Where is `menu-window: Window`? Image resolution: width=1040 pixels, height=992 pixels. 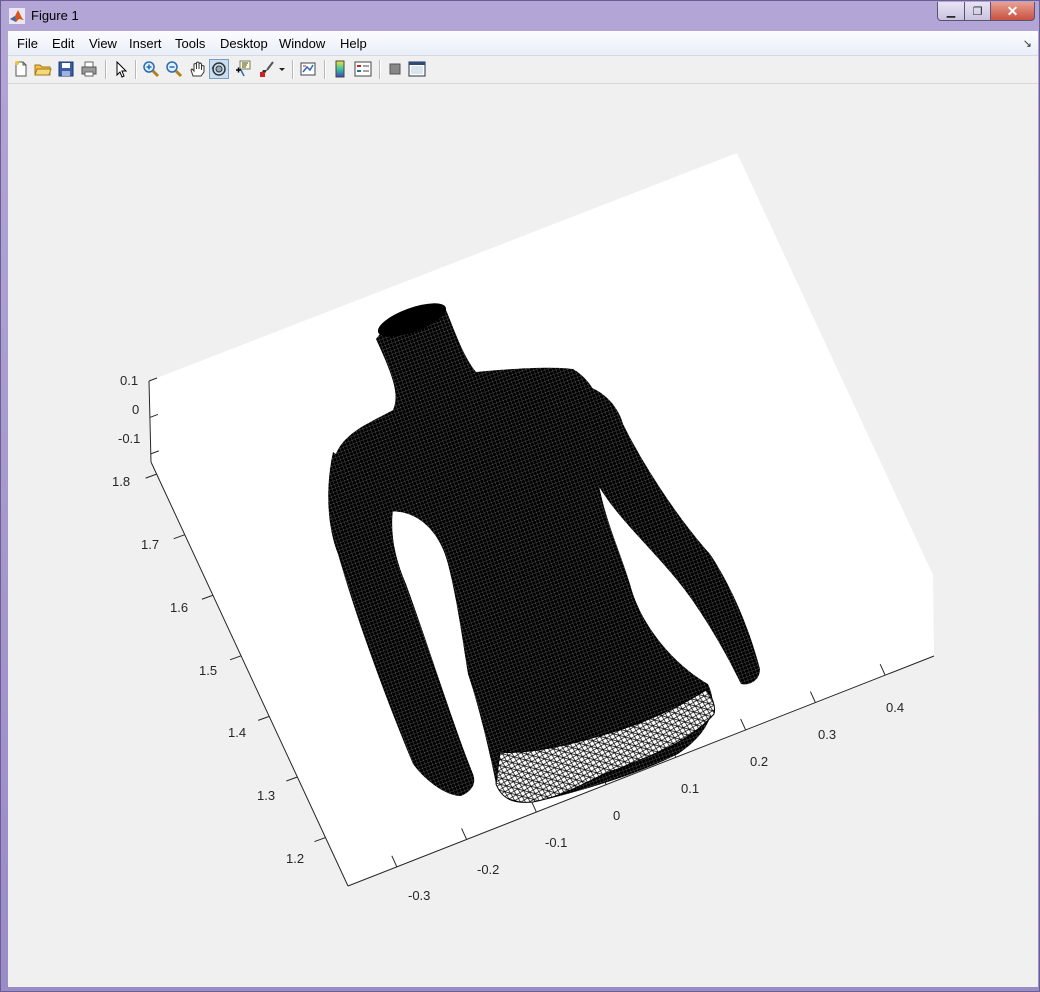 menu-window: Window is located at coordinates (302, 43).